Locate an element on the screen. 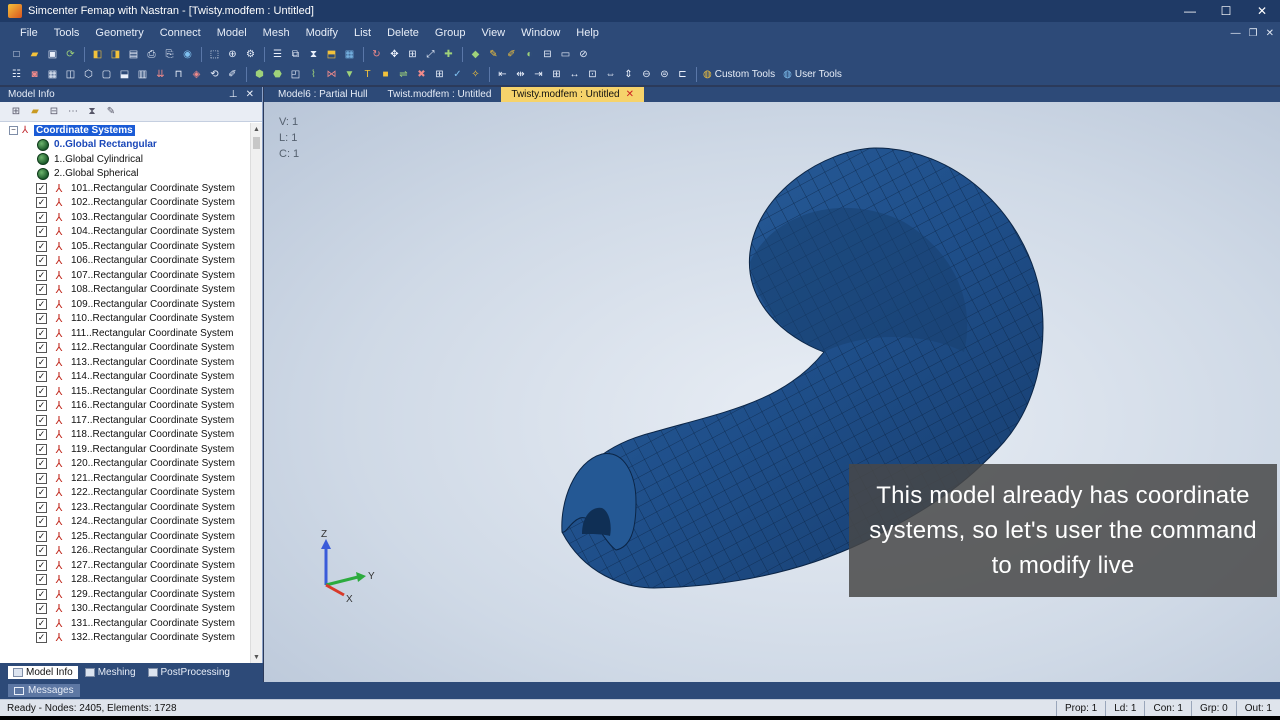 The width and height of the screenshot is (1280, 720). render-icon: ◉ is located at coordinates (187, 55).